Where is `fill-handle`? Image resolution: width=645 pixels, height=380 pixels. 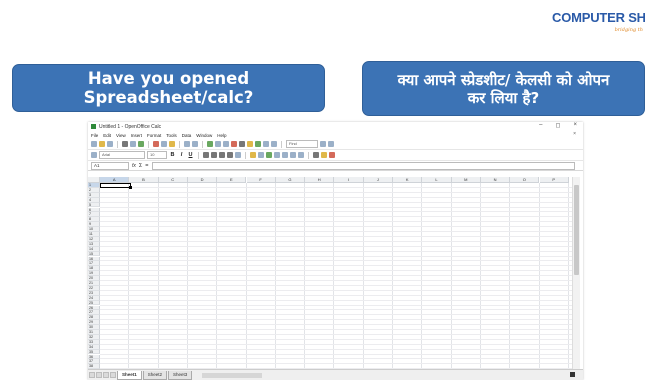 fill-handle is located at coordinates (130, 187).